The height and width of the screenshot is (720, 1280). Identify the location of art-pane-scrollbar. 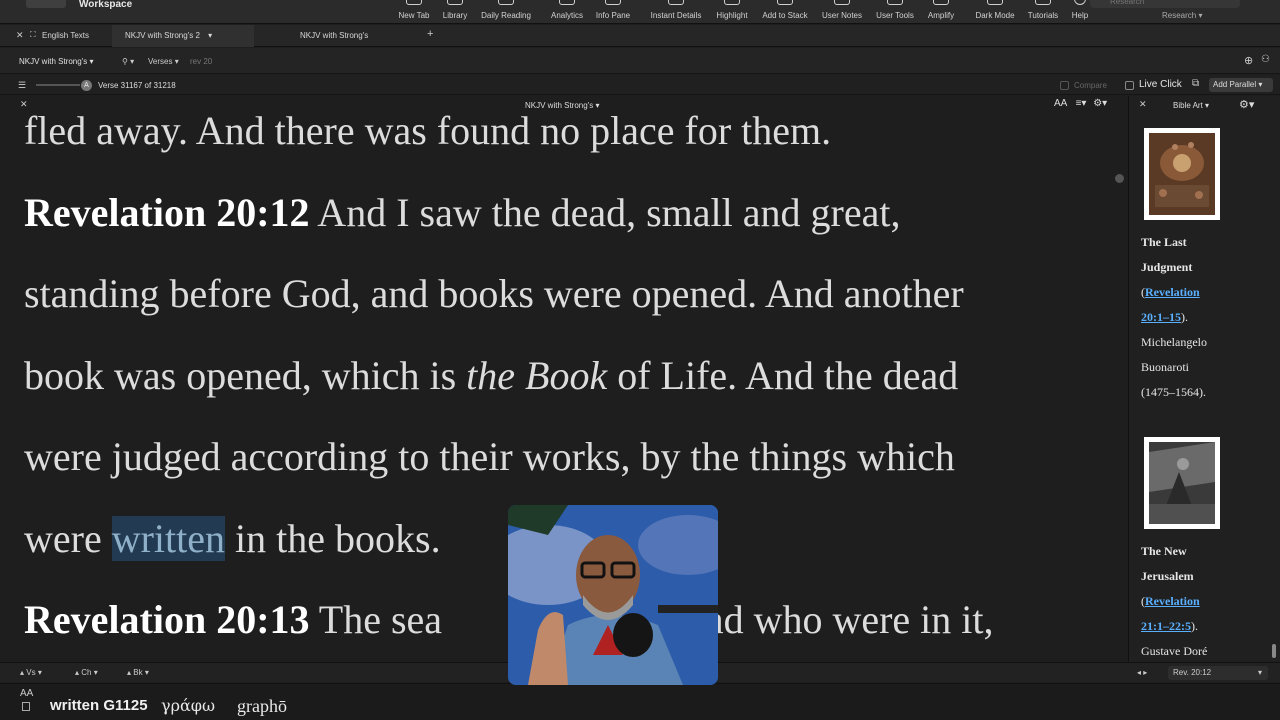
(1274, 651).